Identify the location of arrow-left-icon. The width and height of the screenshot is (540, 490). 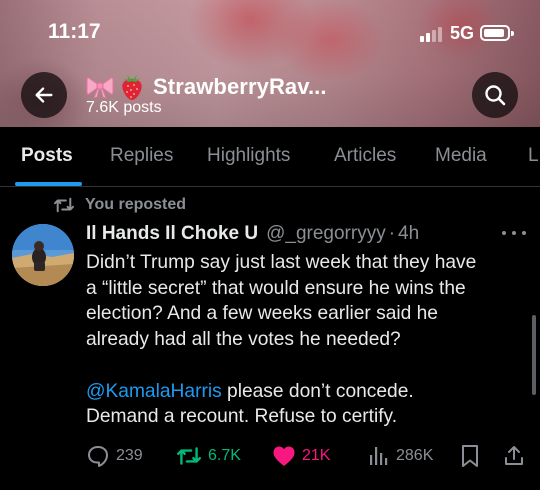
(44, 95).